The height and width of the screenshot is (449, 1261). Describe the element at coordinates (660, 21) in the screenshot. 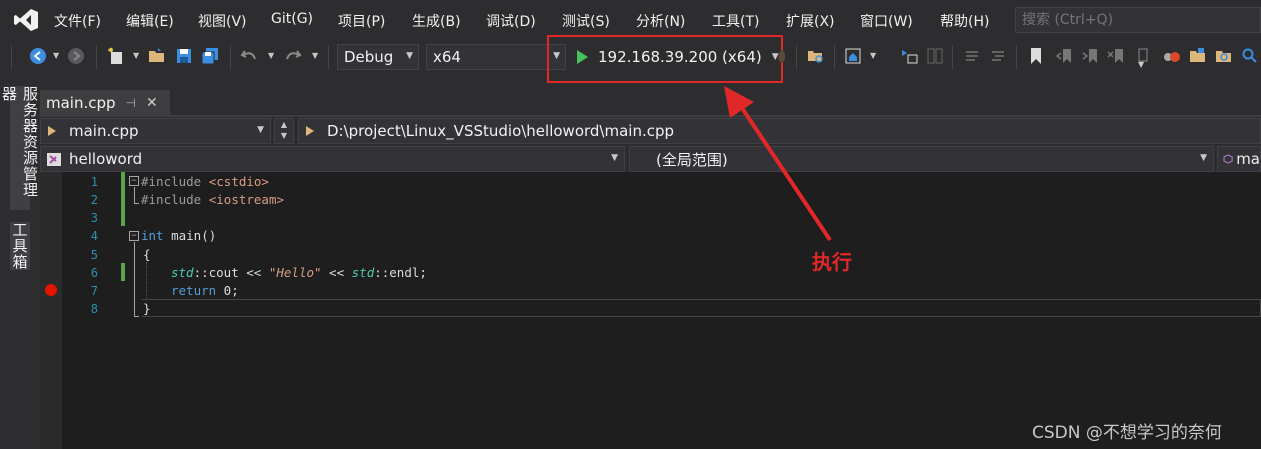

I see `menu-analyze: 分析(N)` at that location.